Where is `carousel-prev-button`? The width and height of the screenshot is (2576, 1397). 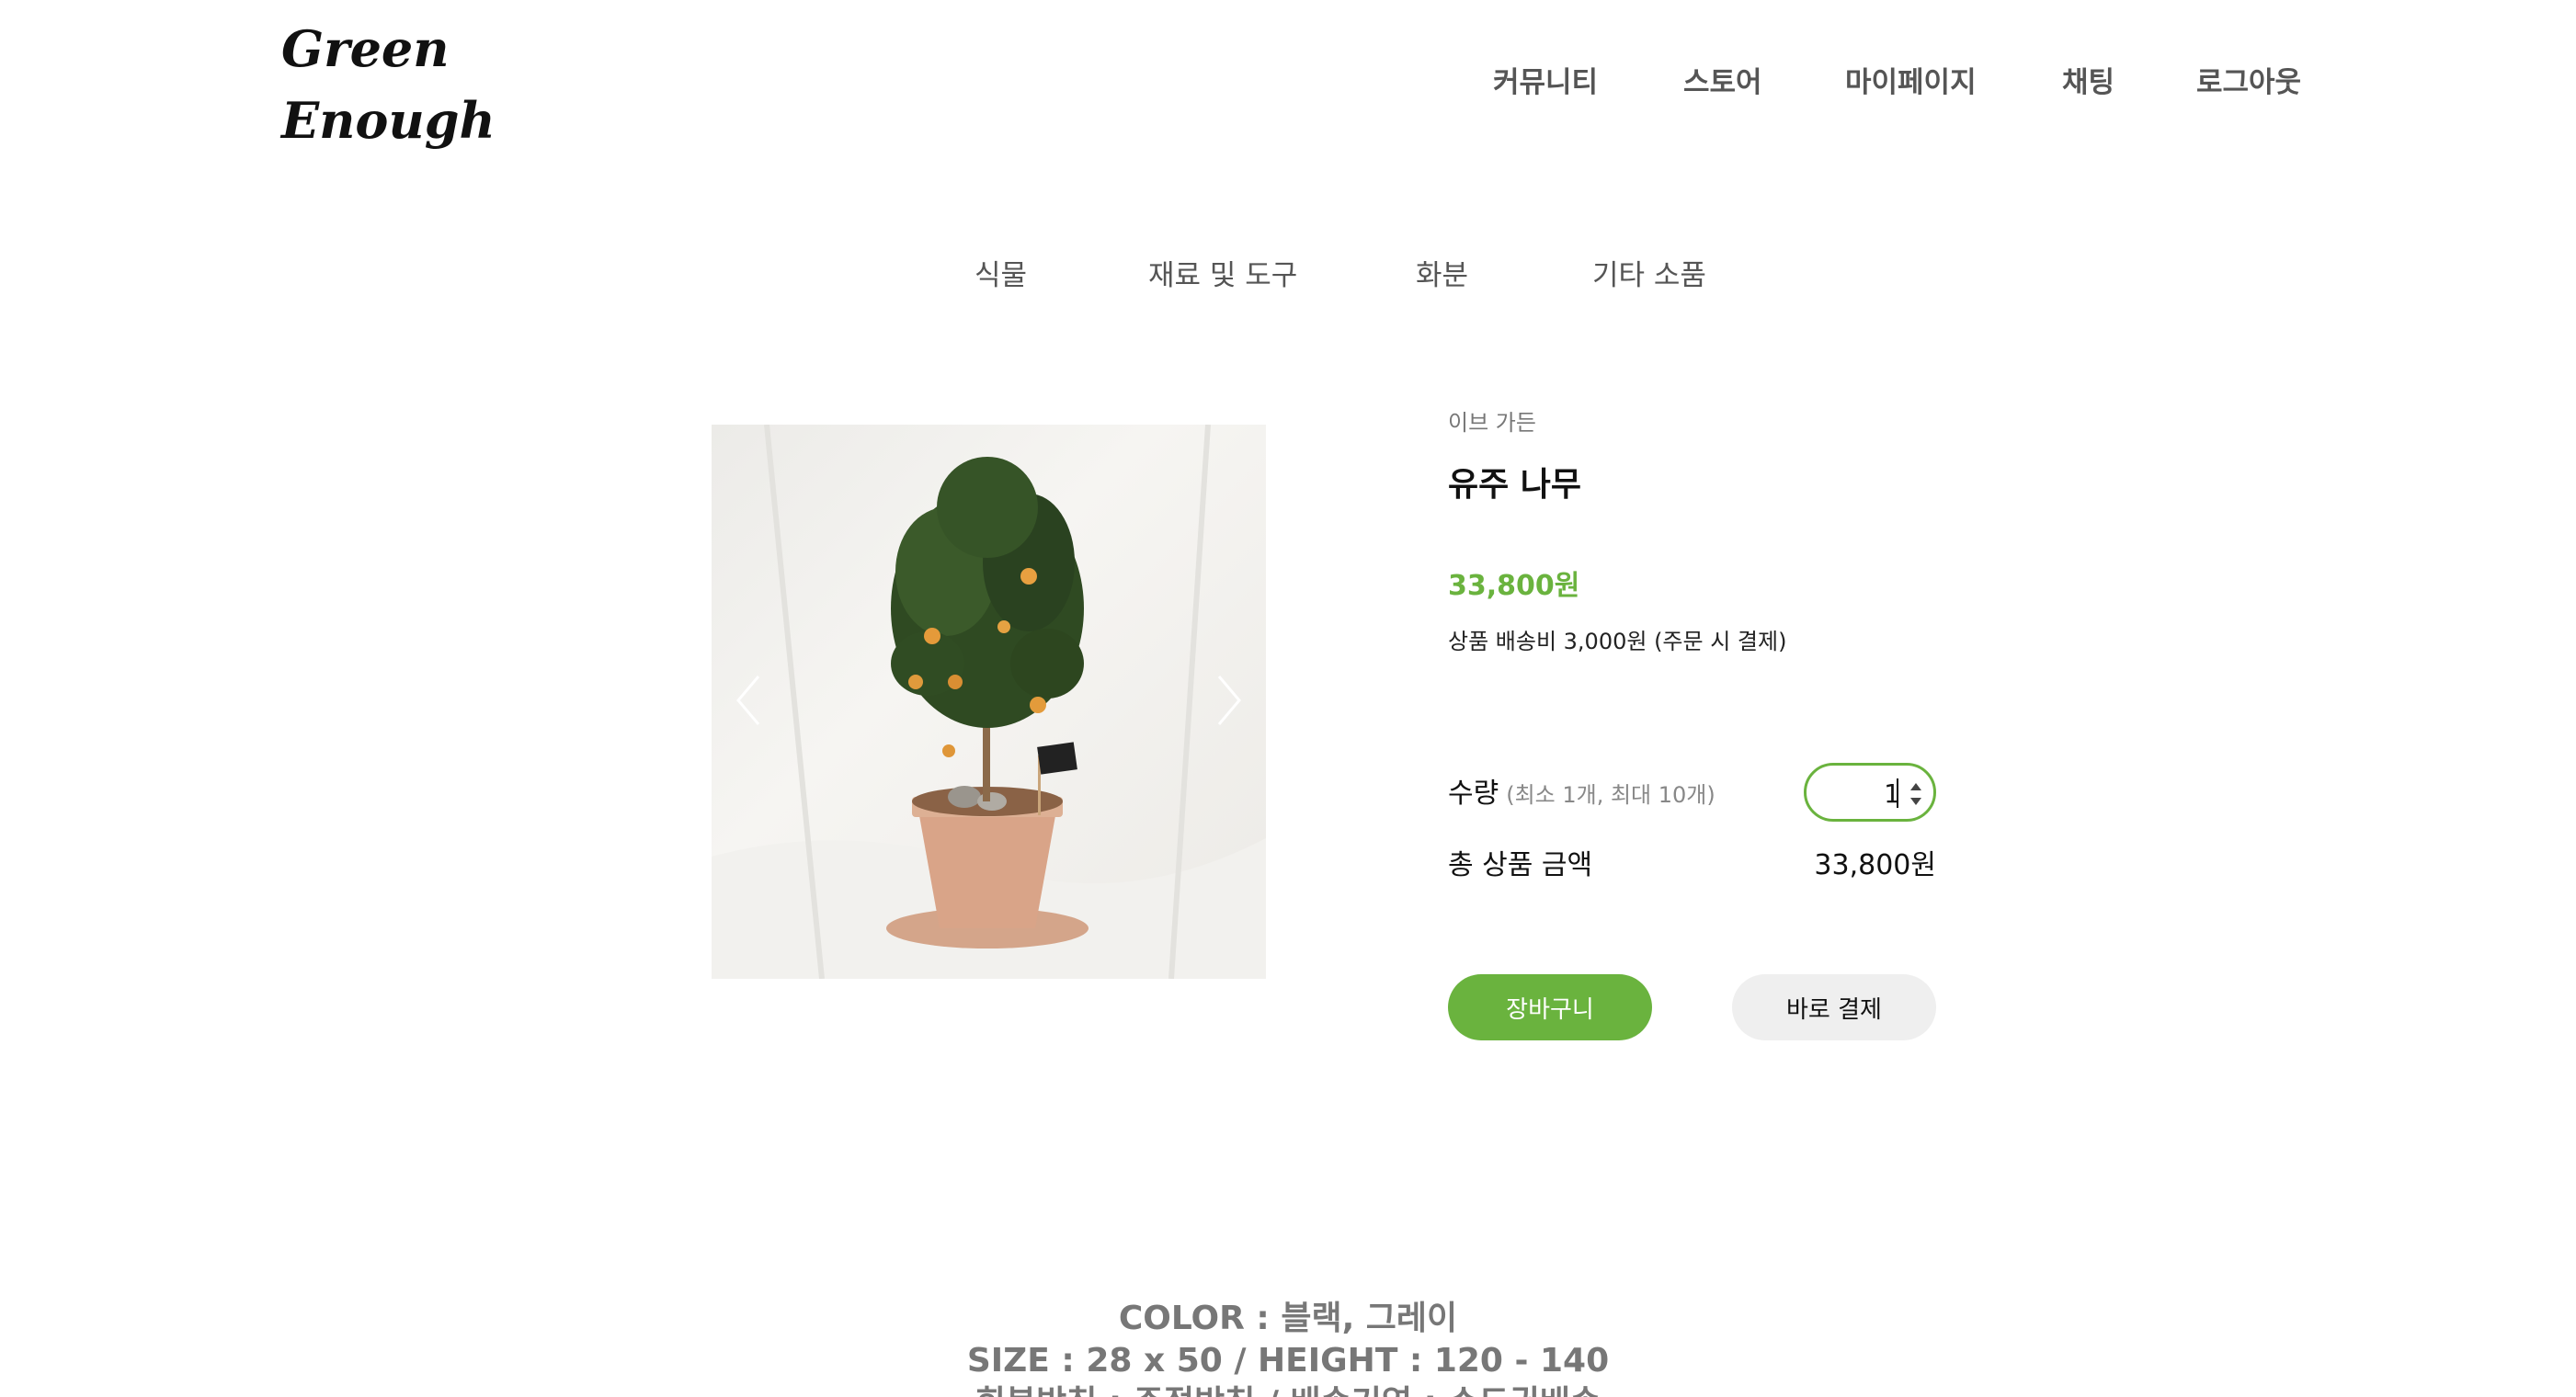
carousel-prev-button is located at coordinates (748, 700).